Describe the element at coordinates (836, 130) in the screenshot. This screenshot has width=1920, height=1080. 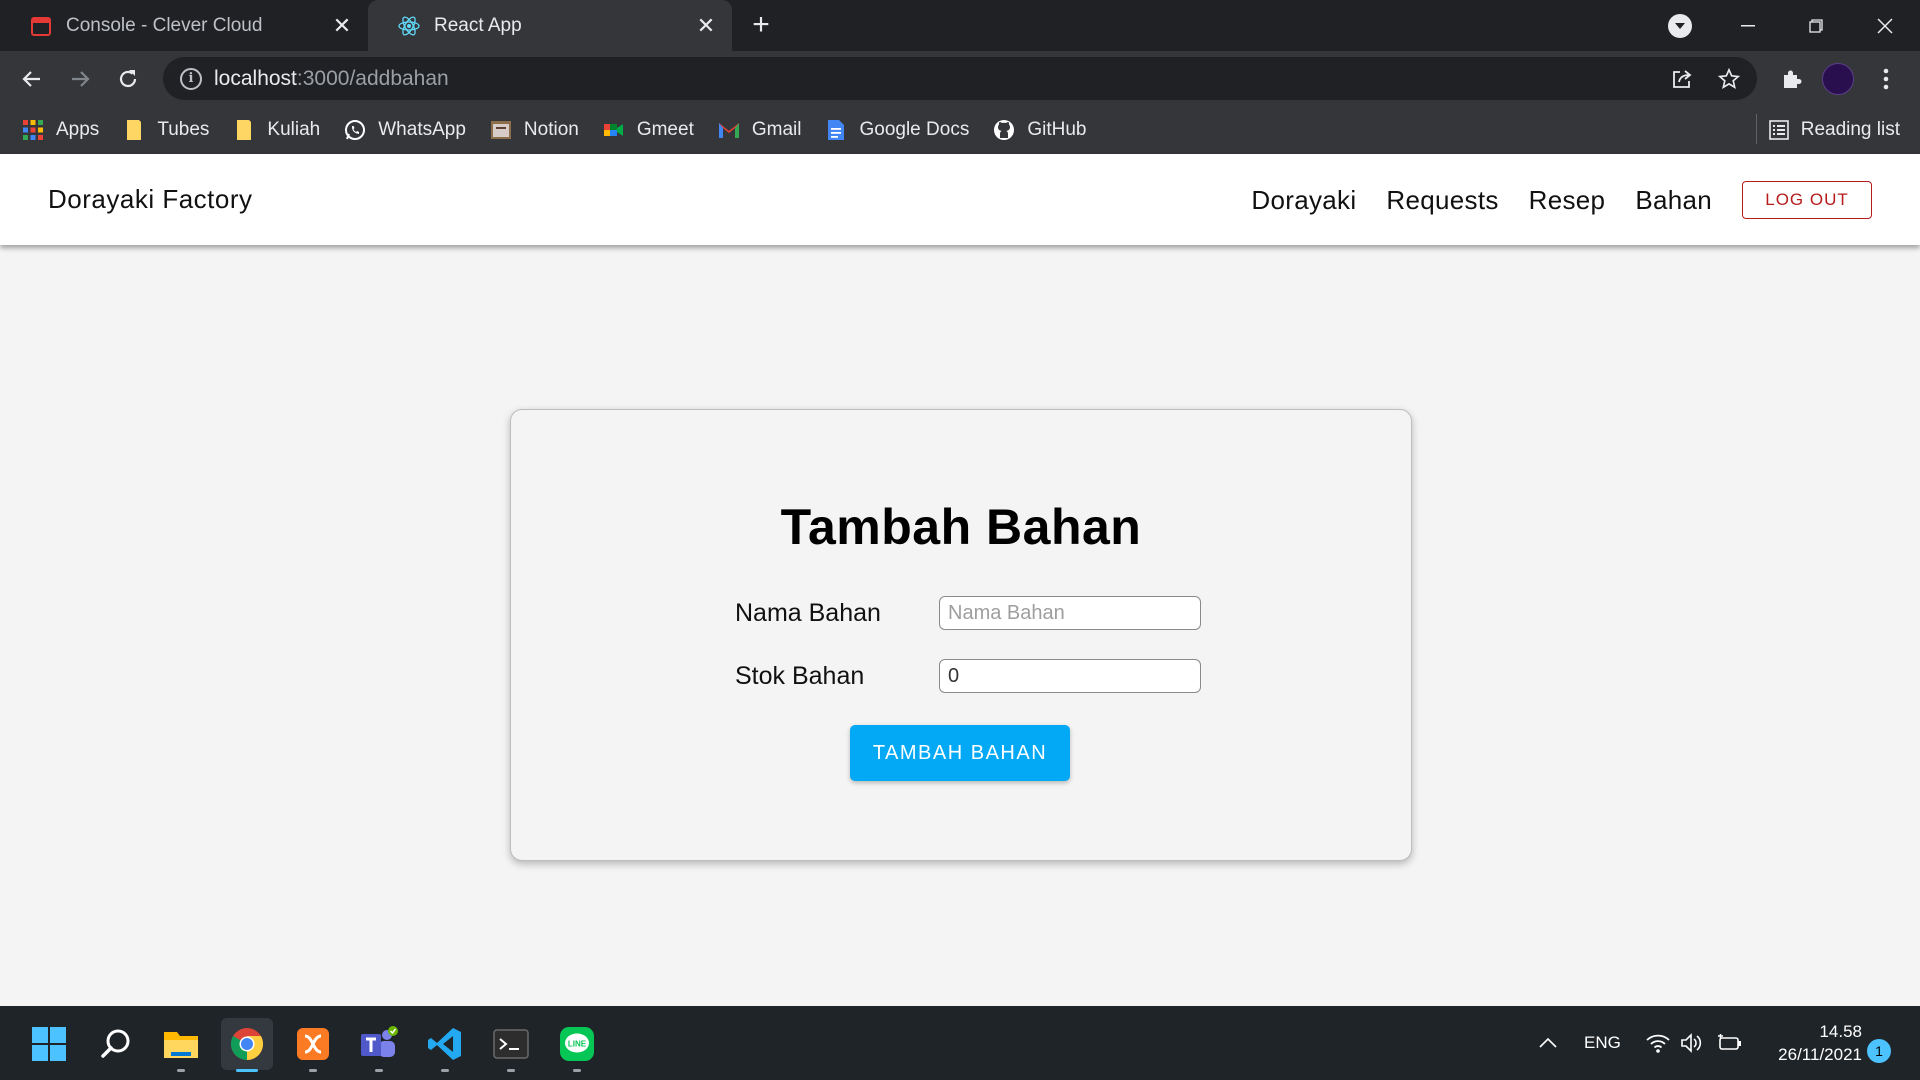
I see `google-docs-icon` at that location.